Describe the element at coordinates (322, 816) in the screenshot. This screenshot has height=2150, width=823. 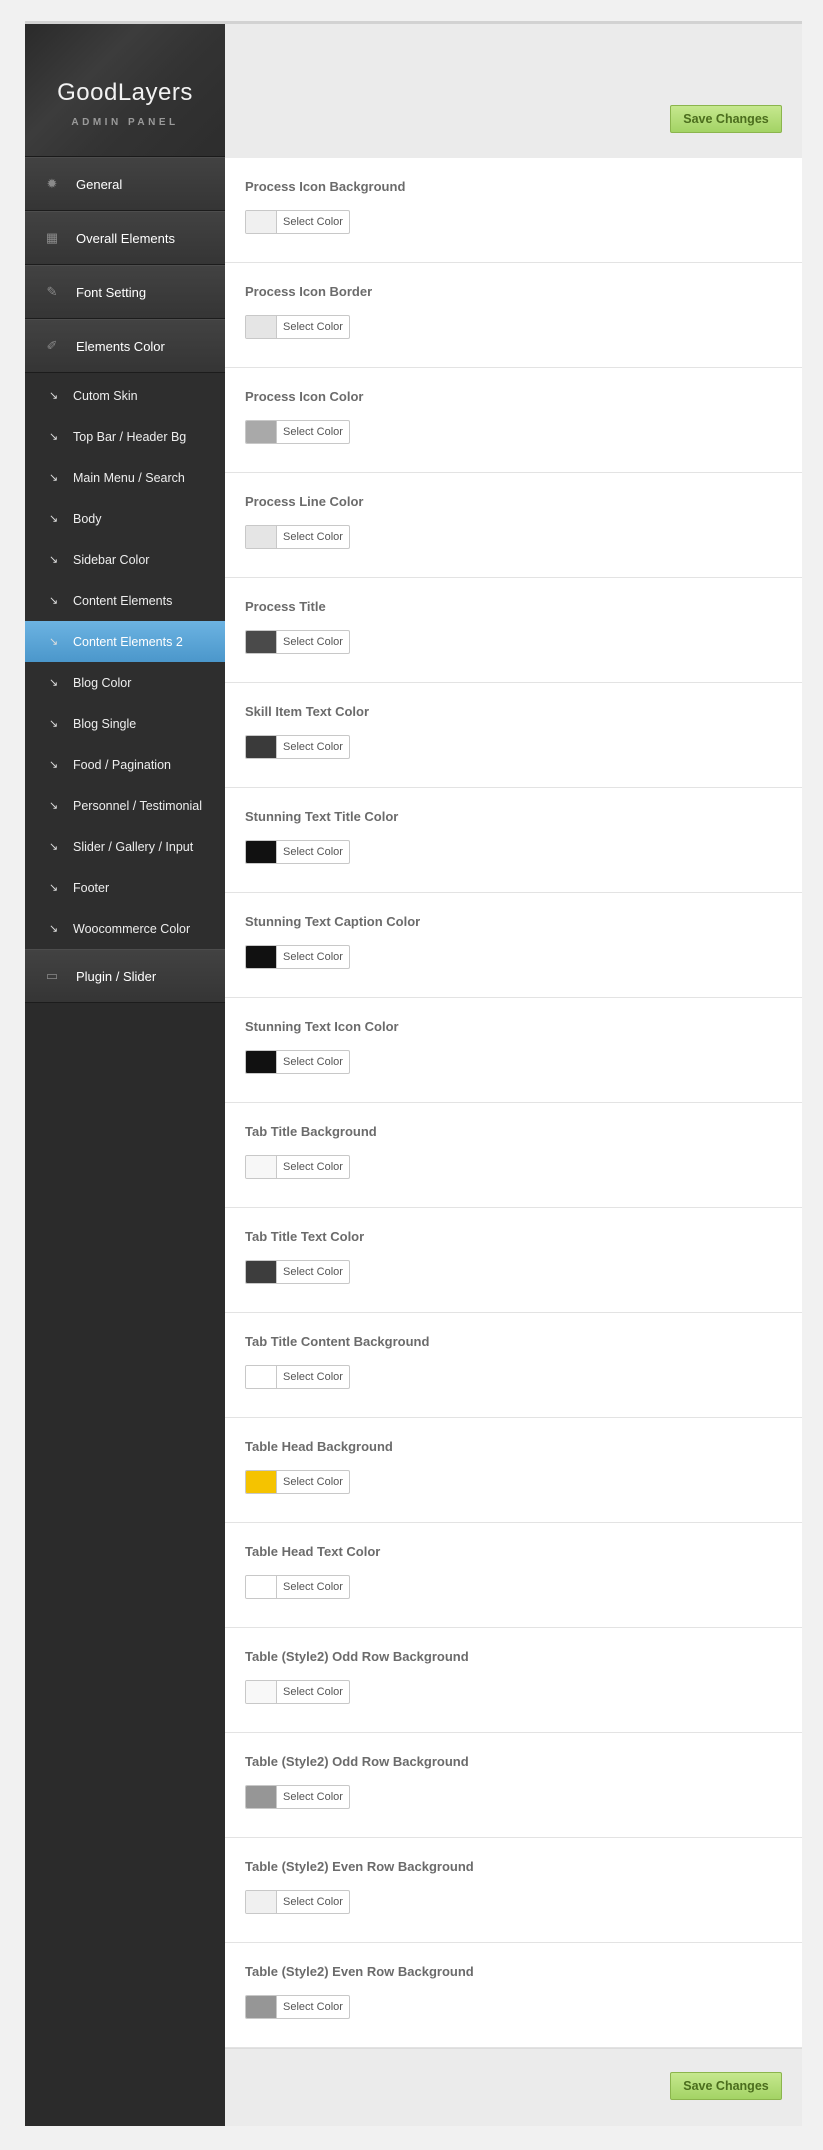
I see `setting-label: Stunning Text Title Color` at that location.